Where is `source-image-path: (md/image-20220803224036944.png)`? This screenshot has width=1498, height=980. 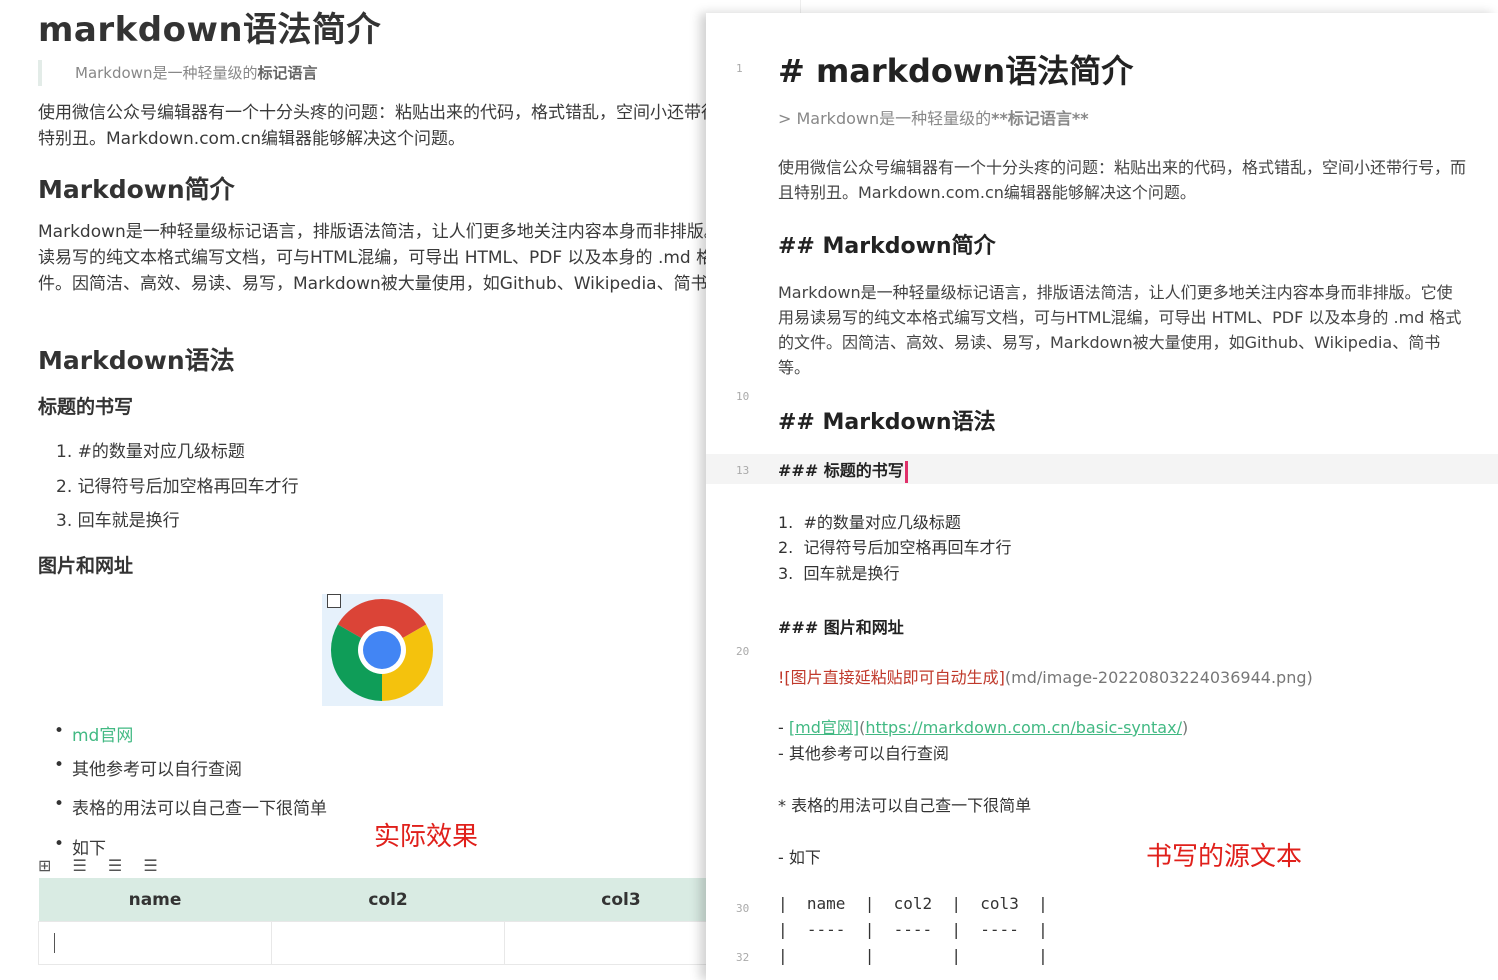 source-image-path: (md/image-20220803224036944.png) is located at coordinates (1158, 677).